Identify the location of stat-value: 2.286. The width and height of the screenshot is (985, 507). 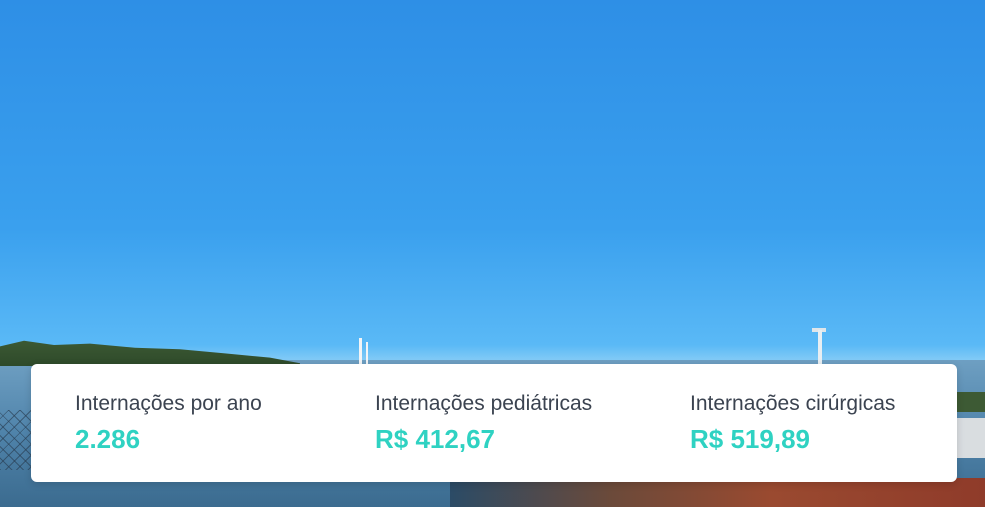
(108, 439).